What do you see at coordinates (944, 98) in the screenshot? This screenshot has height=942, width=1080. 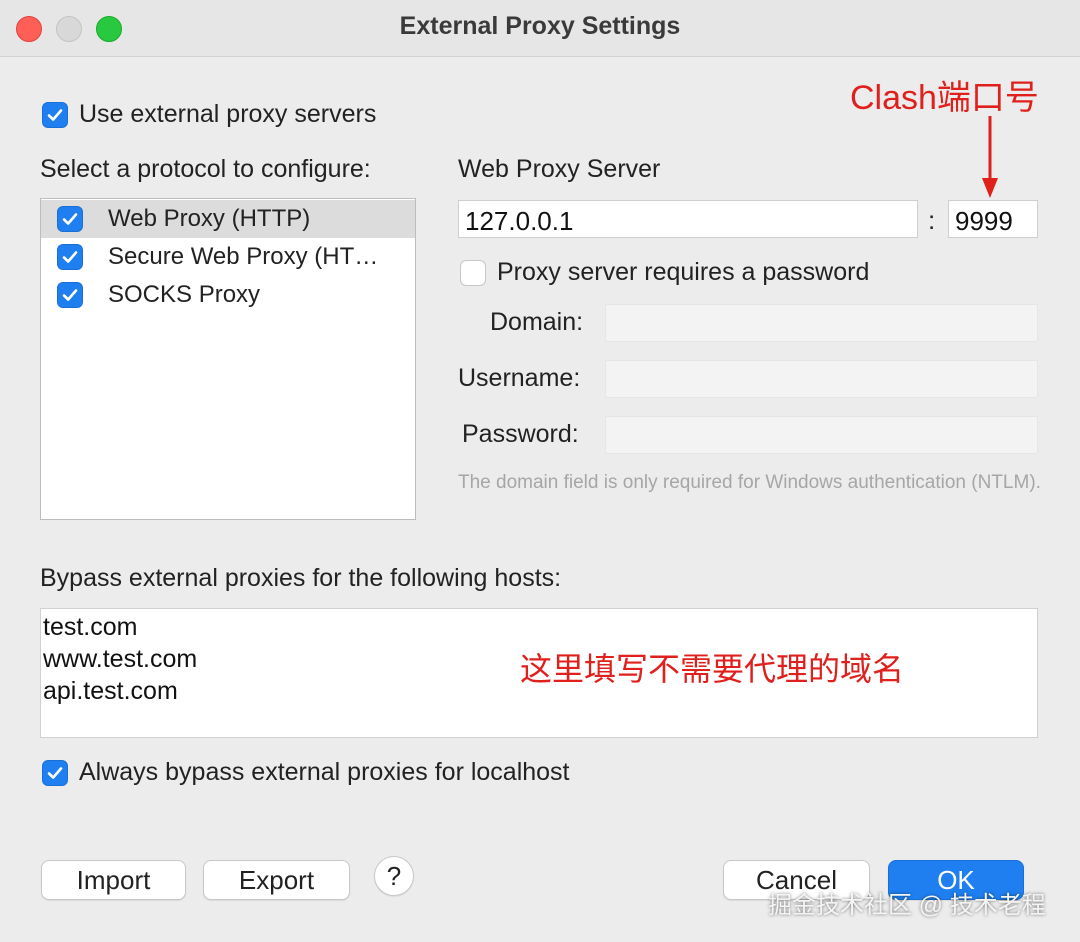 I see `port-annotation: Clash端口号` at bounding box center [944, 98].